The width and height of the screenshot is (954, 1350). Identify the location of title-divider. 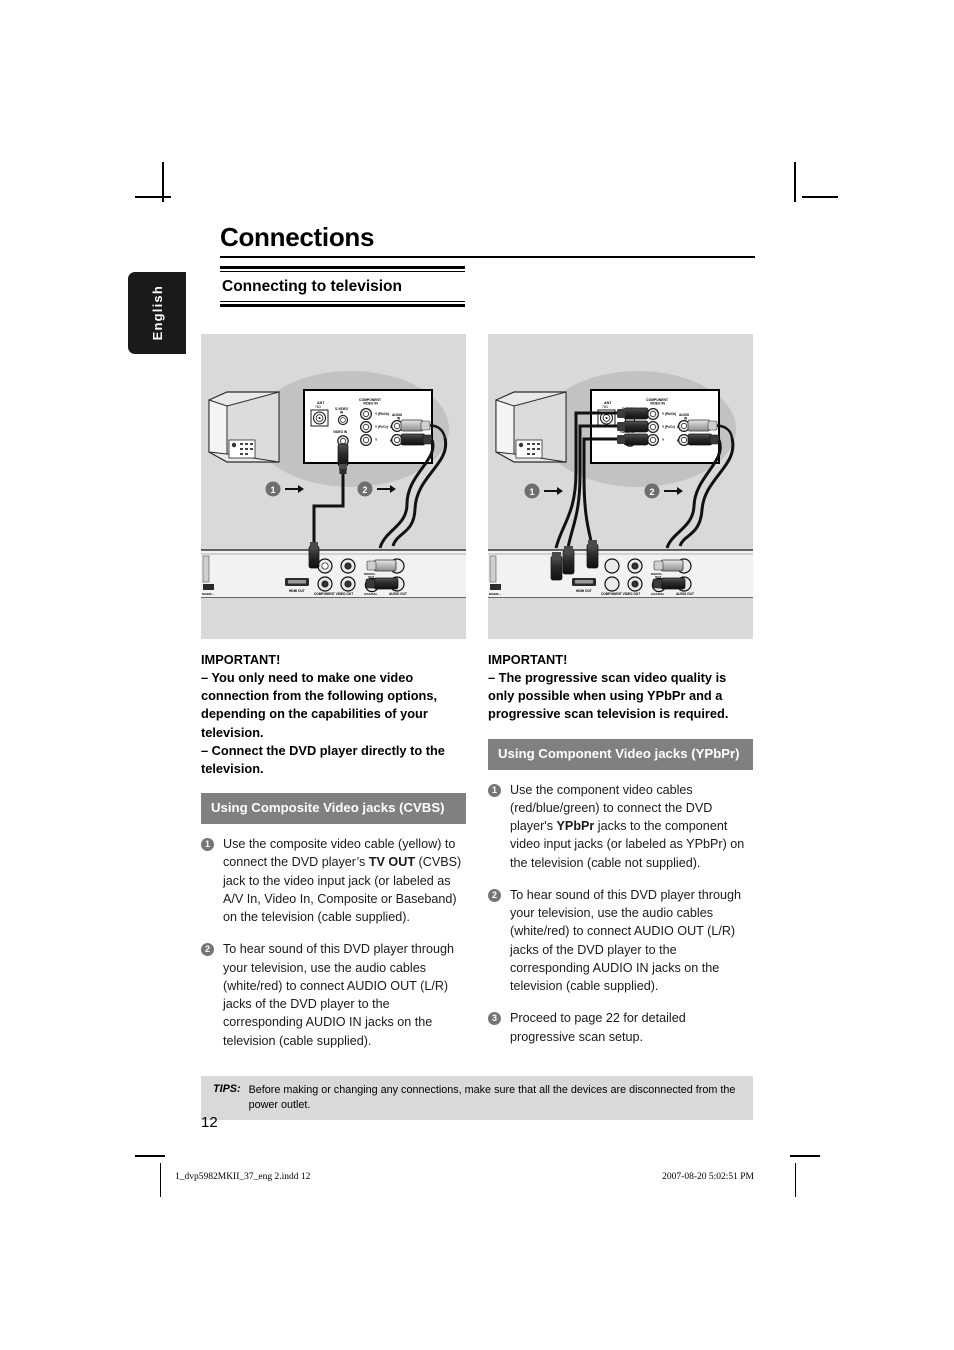
(487, 257).